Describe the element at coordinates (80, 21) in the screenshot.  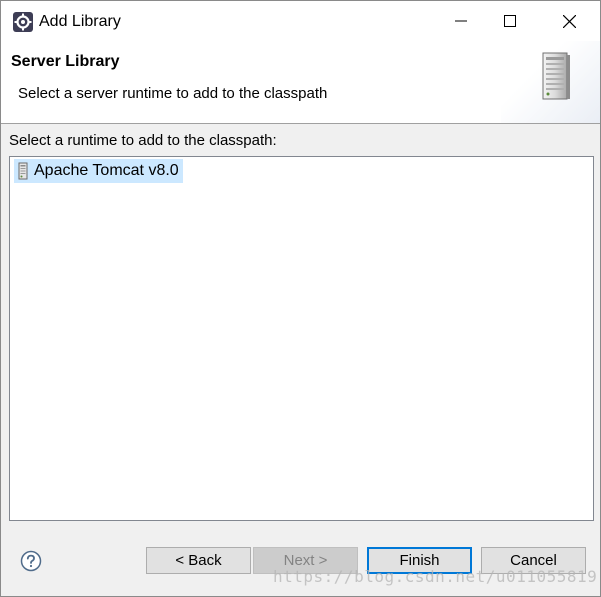
I see `window-title: Add Library` at that location.